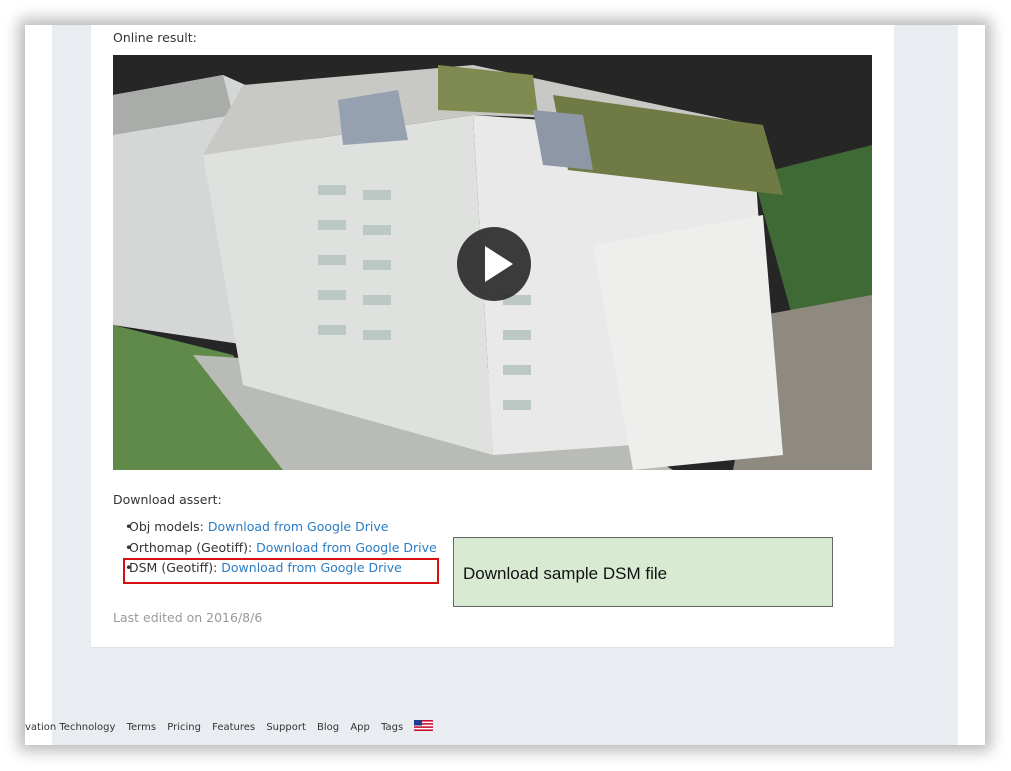 The height and width of the screenshot is (771, 1011). I want to click on footer-item-company: vation Technology, so click(70, 727).